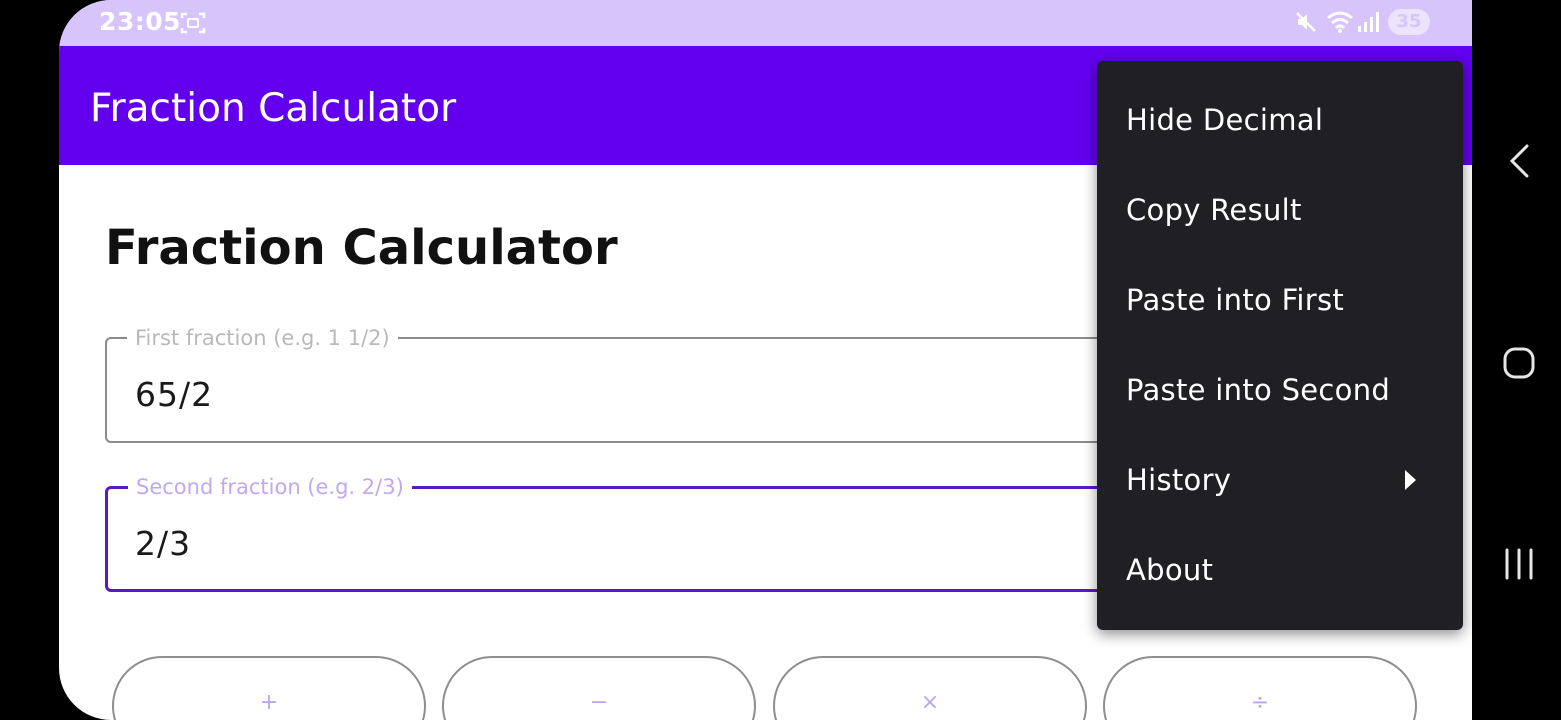  Describe the element at coordinates (1260, 688) in the screenshot. I see `divide-button: ÷` at that location.